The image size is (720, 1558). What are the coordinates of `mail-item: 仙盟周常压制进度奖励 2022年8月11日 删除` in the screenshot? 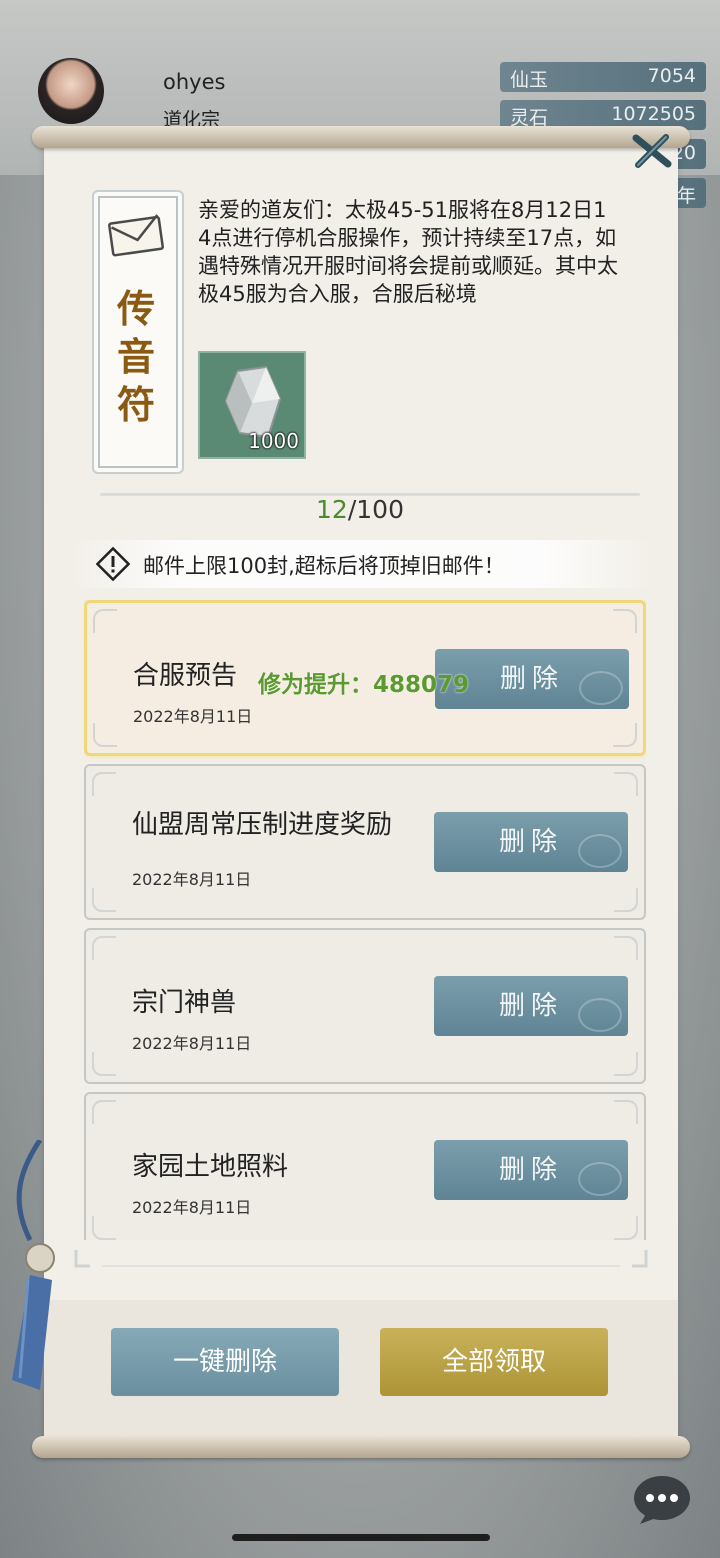 It's located at (365, 842).